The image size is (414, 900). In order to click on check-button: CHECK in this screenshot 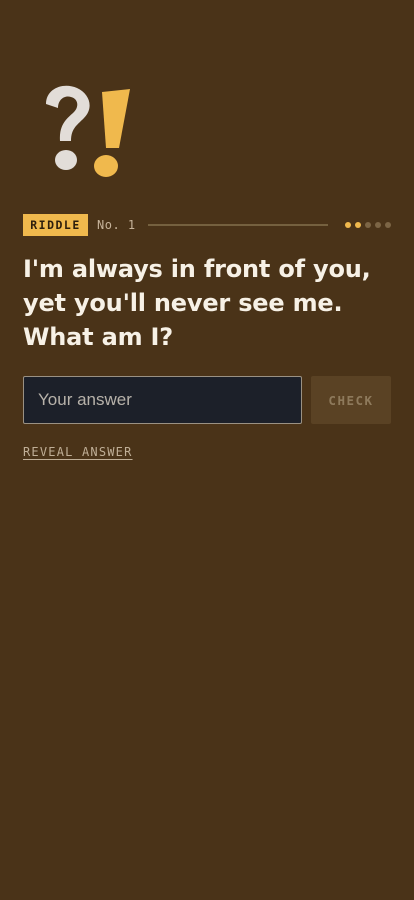, I will do `click(351, 400)`.